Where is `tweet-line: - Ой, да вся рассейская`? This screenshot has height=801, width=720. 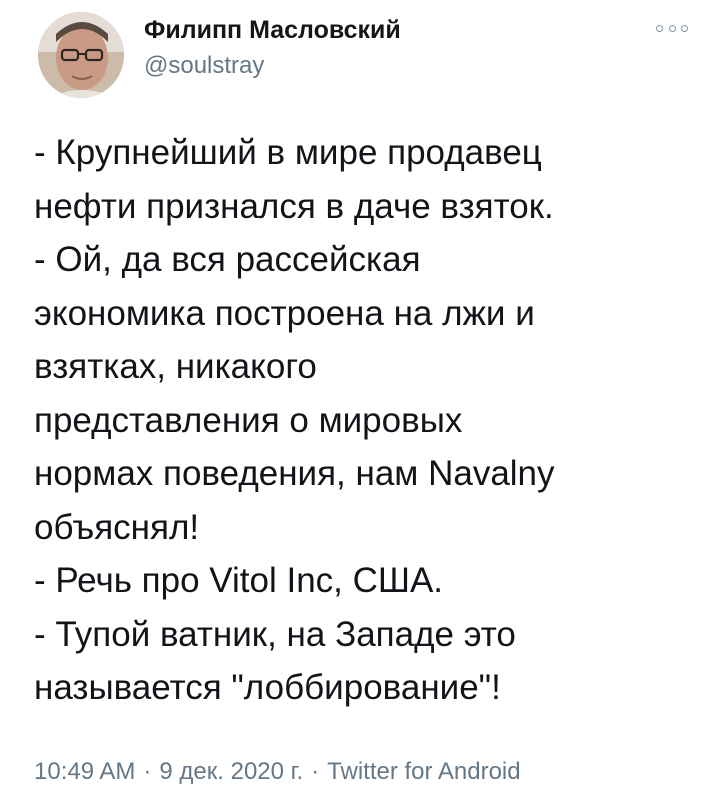 tweet-line: - Ой, да вся рассейская is located at coordinates (227, 259).